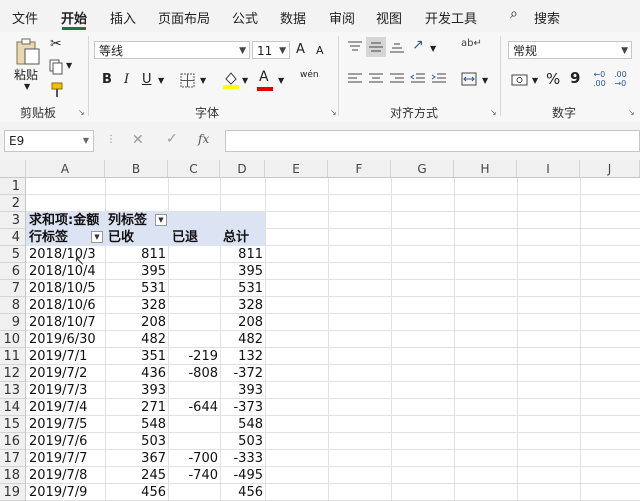  What do you see at coordinates (12, 373) in the screenshot?
I see `row-header: 12` at bounding box center [12, 373].